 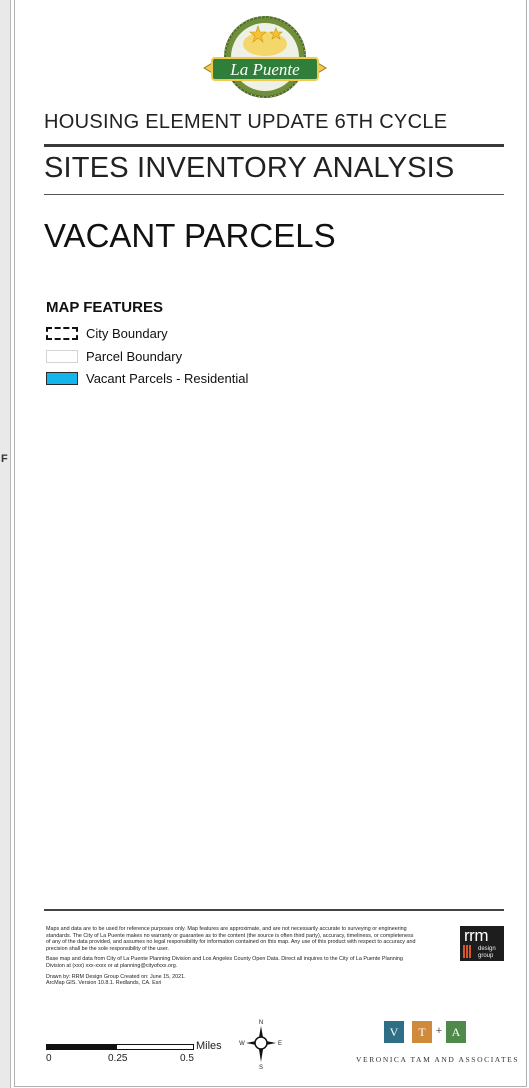 What do you see at coordinates (264, 69) in the screenshot?
I see `svg-text: La Puente` at bounding box center [264, 69].